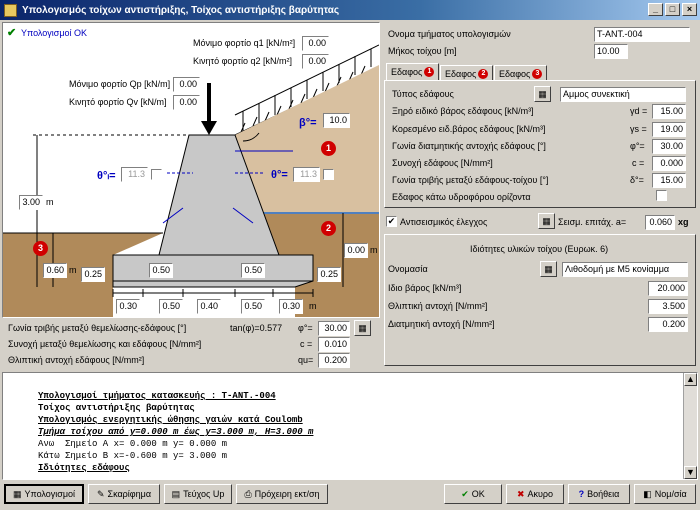  I want to click on scroll-down-button: ▼, so click(690, 472).